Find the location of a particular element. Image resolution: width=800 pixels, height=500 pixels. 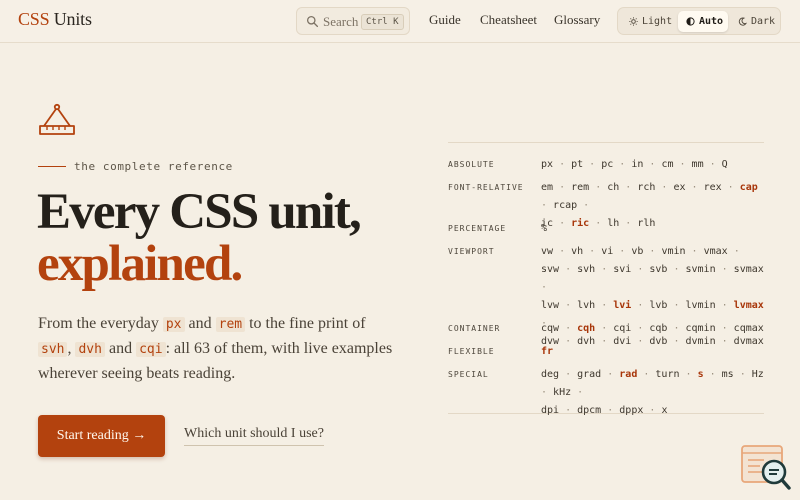

unit-category-label: ABSOLUTE is located at coordinates (471, 164).